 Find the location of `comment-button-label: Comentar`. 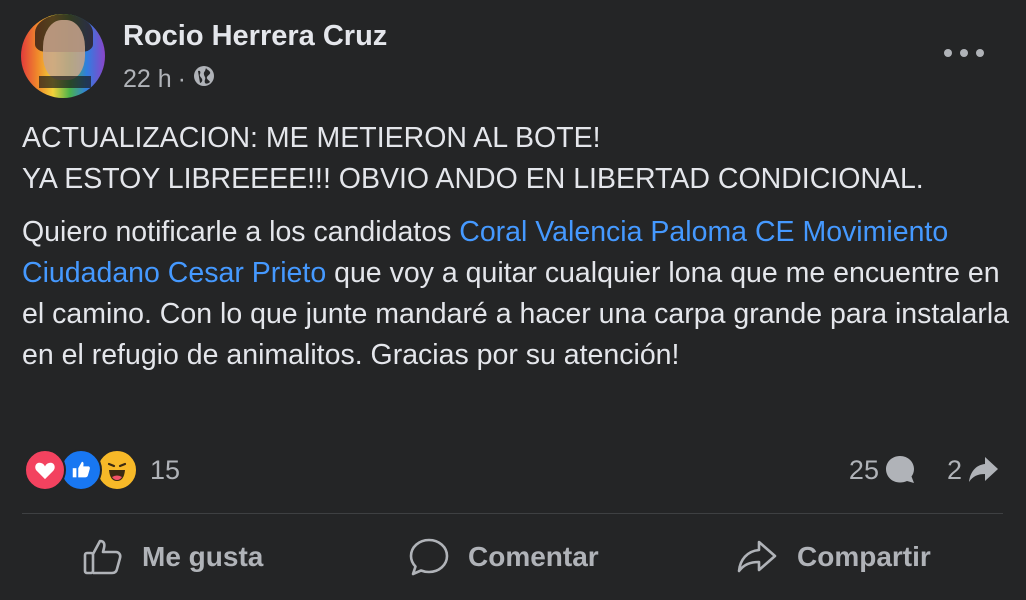

comment-button-label: Comentar is located at coordinates (533, 556).